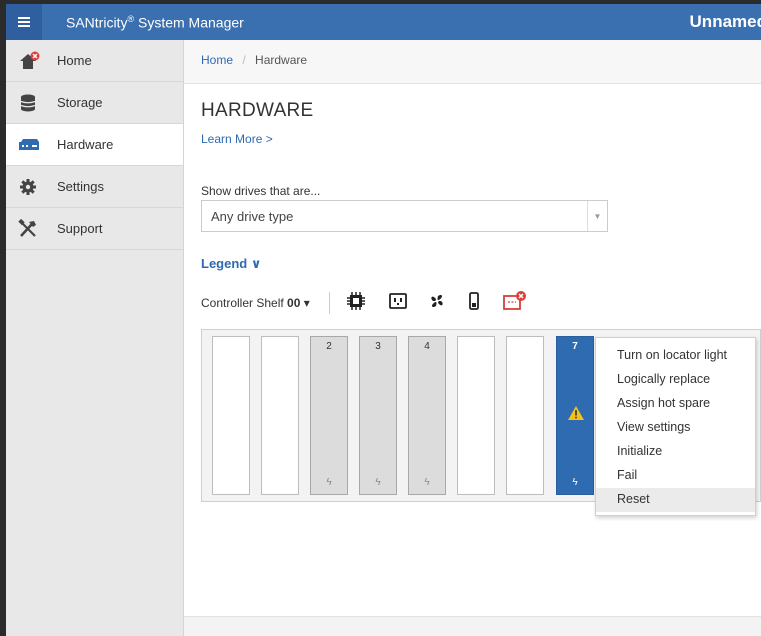 This screenshot has height=636, width=761. What do you see at coordinates (74, 60) in the screenshot?
I see `sidebar-item-label: Home` at bounding box center [74, 60].